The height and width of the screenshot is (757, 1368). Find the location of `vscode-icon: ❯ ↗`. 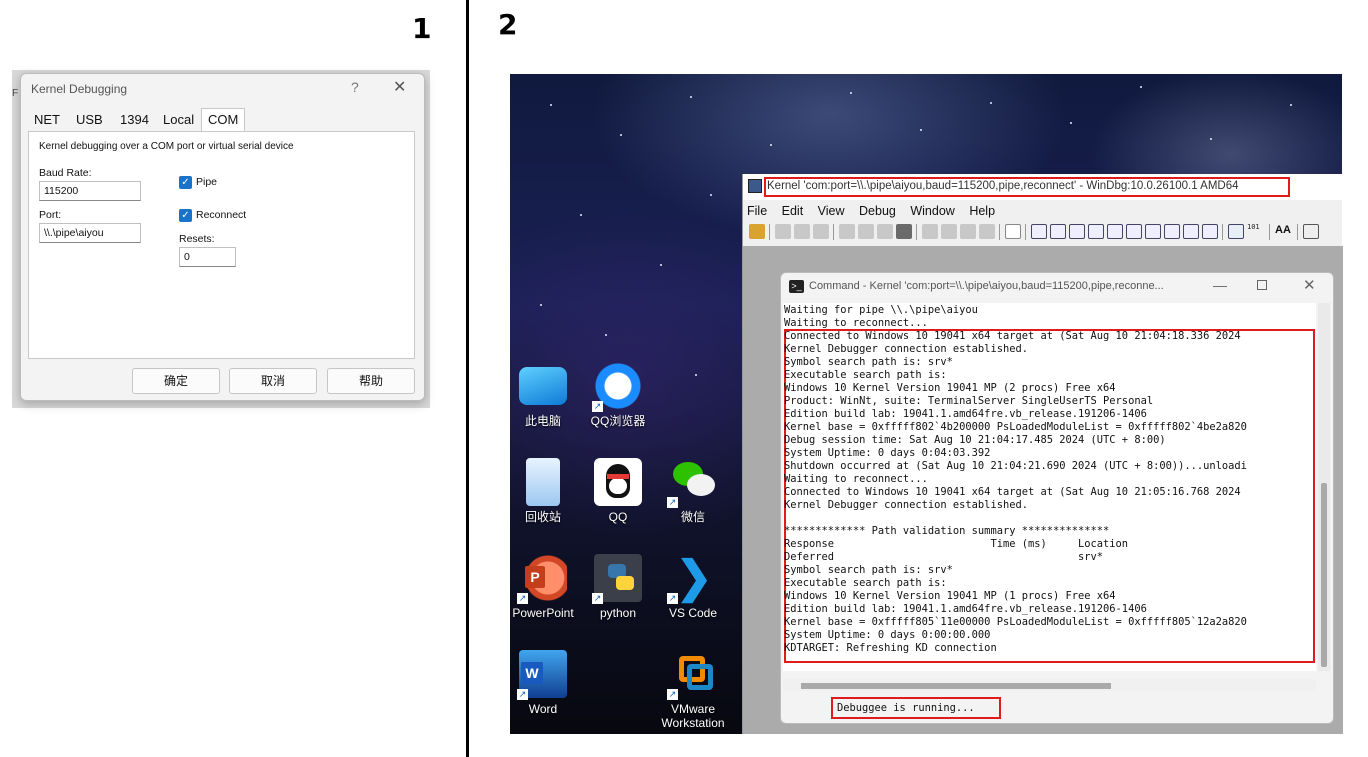

vscode-icon: ❯ ↗ is located at coordinates (692, 579).